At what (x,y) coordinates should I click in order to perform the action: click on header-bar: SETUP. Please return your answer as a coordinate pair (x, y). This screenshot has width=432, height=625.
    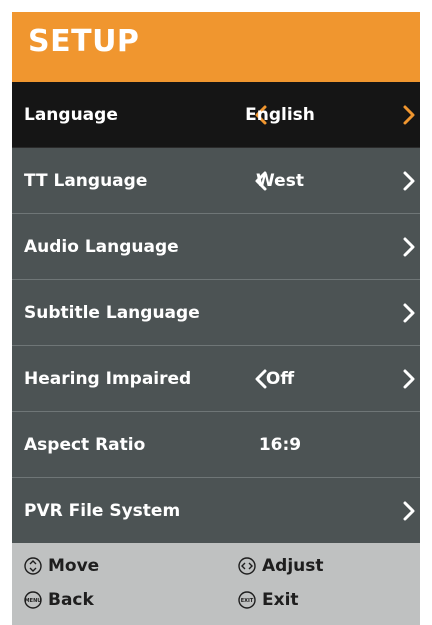
    Looking at the image, I should click on (216, 47).